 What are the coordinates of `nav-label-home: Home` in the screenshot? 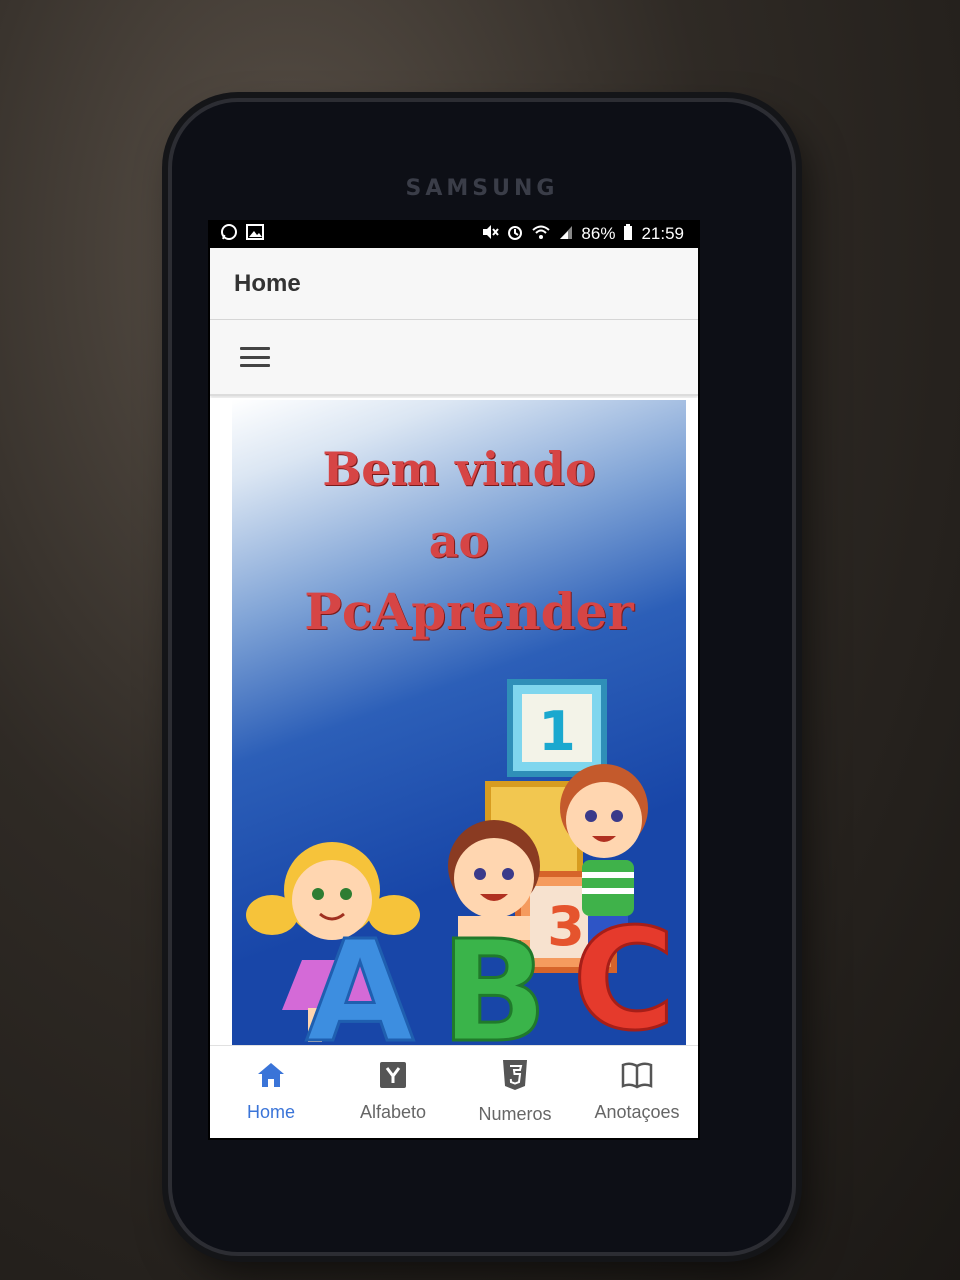 It's located at (270, 1112).